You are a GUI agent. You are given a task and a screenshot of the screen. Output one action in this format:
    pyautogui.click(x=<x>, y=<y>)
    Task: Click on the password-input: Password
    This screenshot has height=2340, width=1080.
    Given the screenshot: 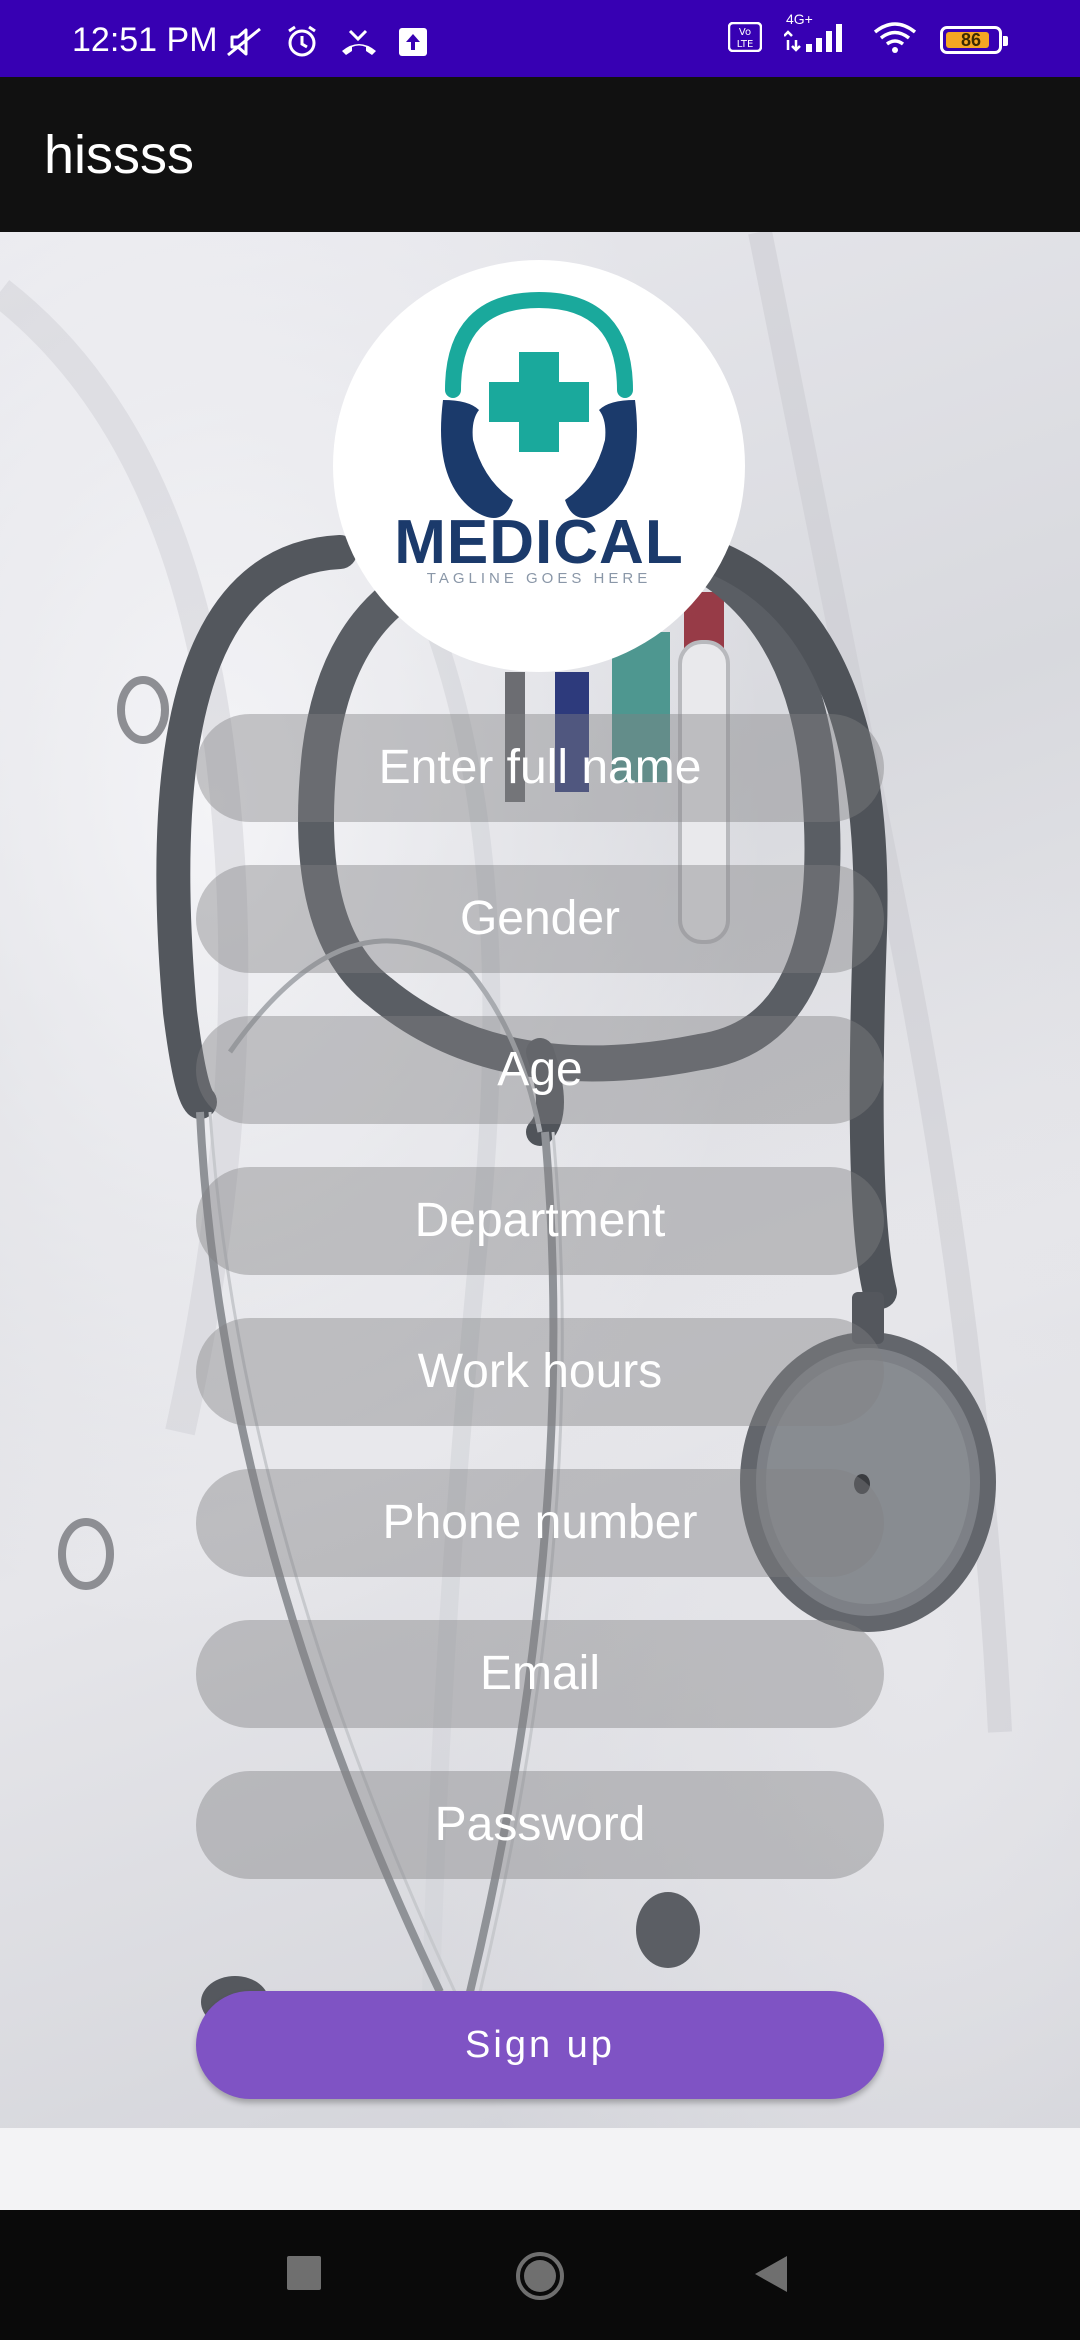 What is the action you would take?
    pyautogui.click(x=540, y=1825)
    